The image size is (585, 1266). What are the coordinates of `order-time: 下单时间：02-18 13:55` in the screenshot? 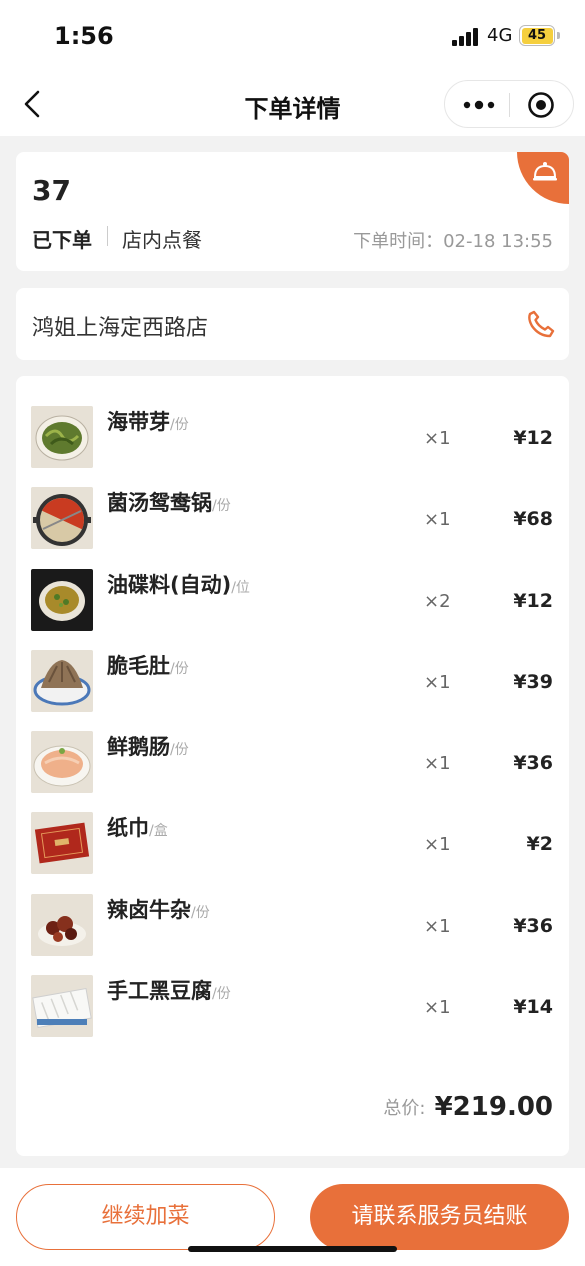 It's located at (453, 241).